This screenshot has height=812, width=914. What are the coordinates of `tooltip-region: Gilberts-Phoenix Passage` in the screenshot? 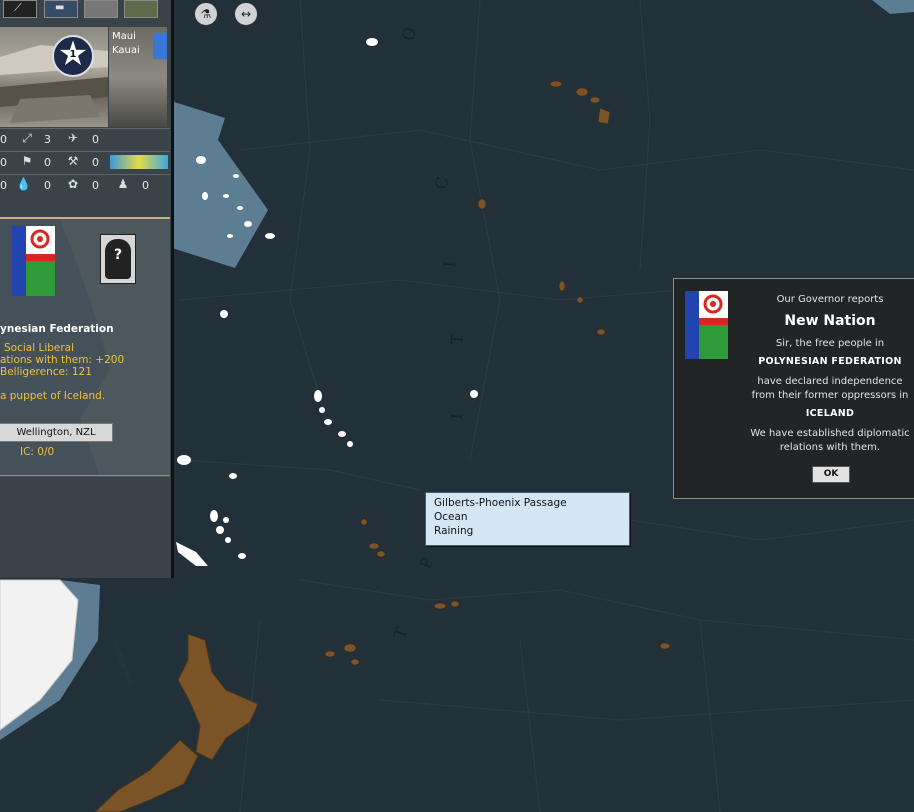 It's located at (500, 503).